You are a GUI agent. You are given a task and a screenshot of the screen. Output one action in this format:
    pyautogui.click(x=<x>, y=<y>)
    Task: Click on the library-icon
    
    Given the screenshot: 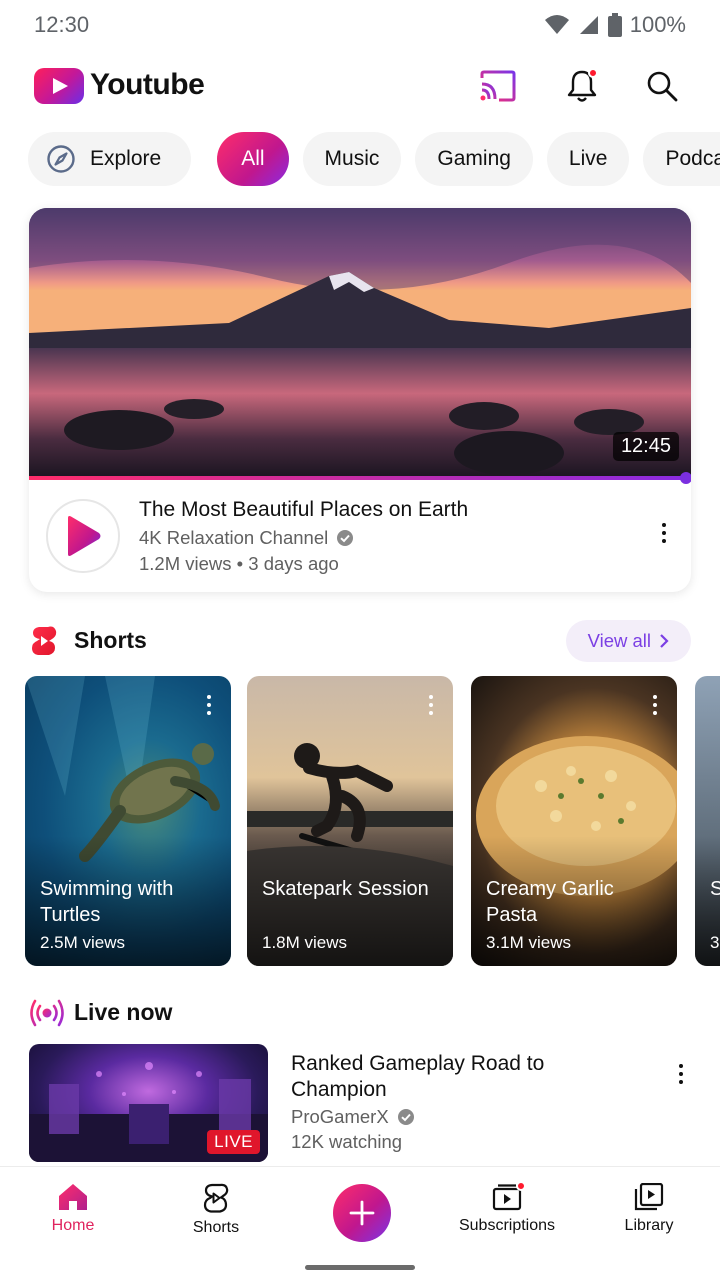 What is the action you would take?
    pyautogui.click(x=649, y=1197)
    